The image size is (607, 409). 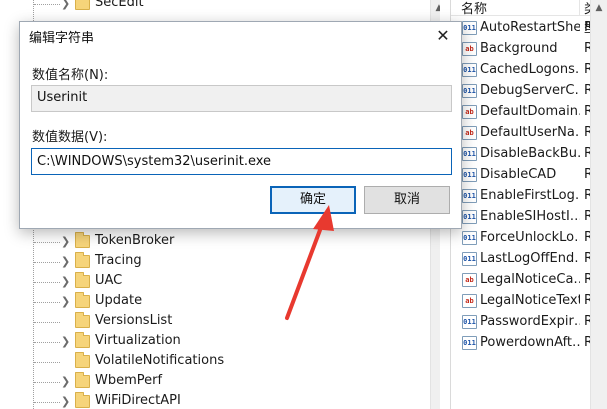 What do you see at coordinates (407, 200) in the screenshot?
I see `cancel-button: 取消` at bounding box center [407, 200].